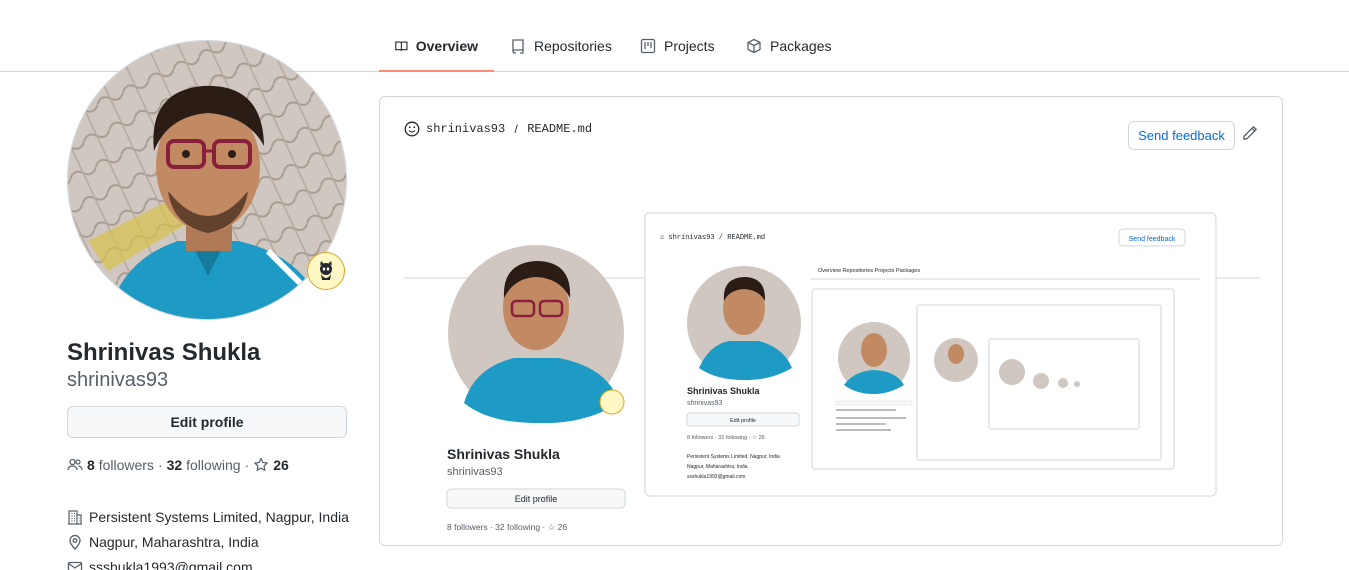 The width and height of the screenshot is (1349, 570). I want to click on svg-text: Nagpur, Maharashtra, India, so click(717, 467).